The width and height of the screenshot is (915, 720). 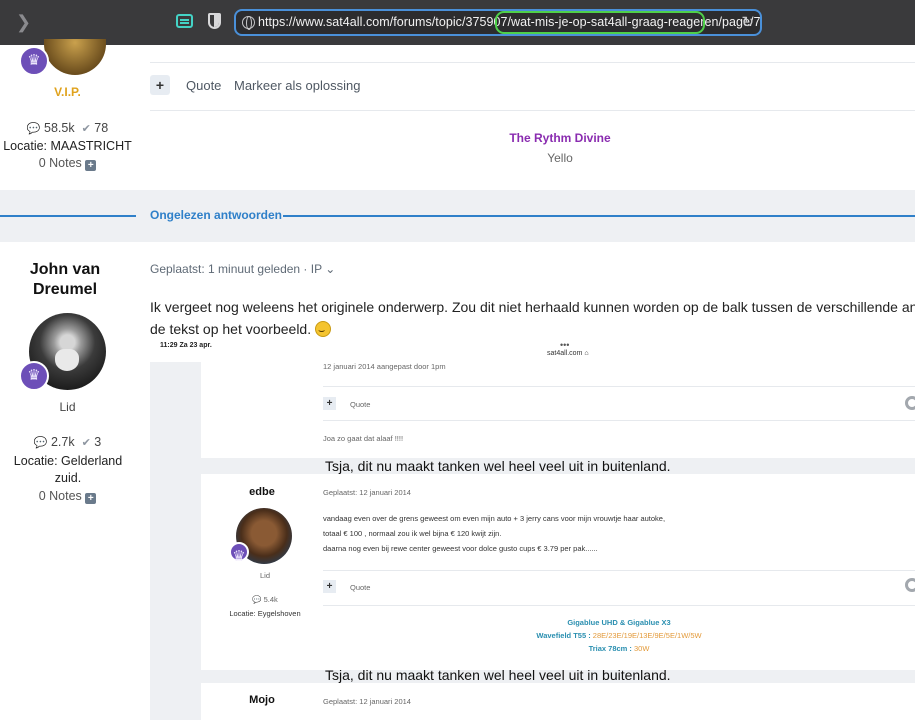 I want to click on tablet-status-bar: 11:29 Za 23 apr. ••• sat4all.com ⌂, so click(x=532, y=351).